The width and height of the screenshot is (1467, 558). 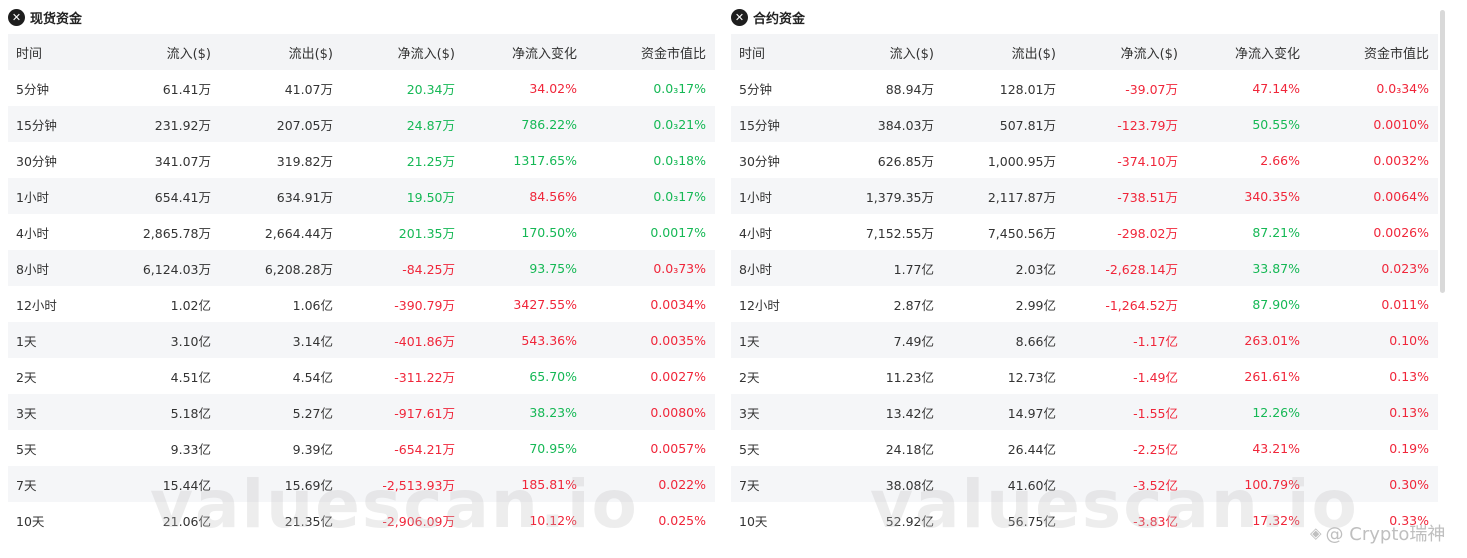 What do you see at coordinates (899, 233) in the screenshot?
I see `cell-inflow: 7,152.55万` at bounding box center [899, 233].